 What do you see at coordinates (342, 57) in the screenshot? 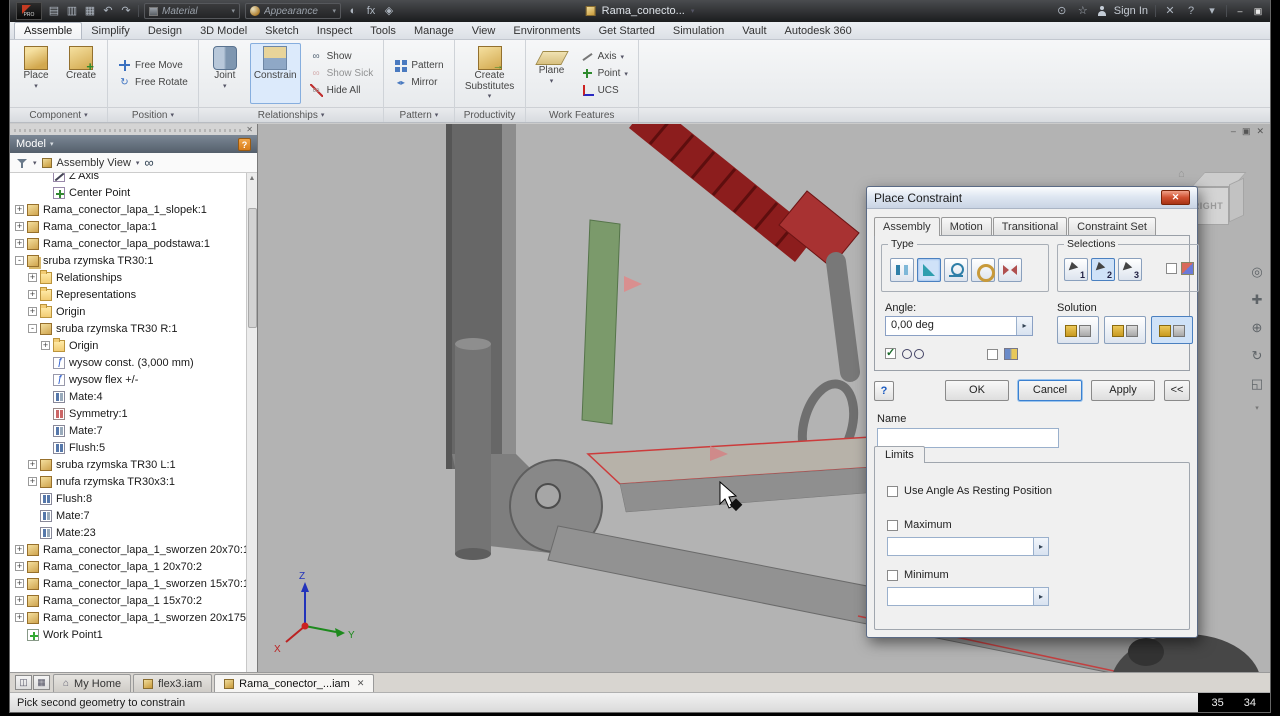
I see `show-button: Show` at bounding box center [342, 57].